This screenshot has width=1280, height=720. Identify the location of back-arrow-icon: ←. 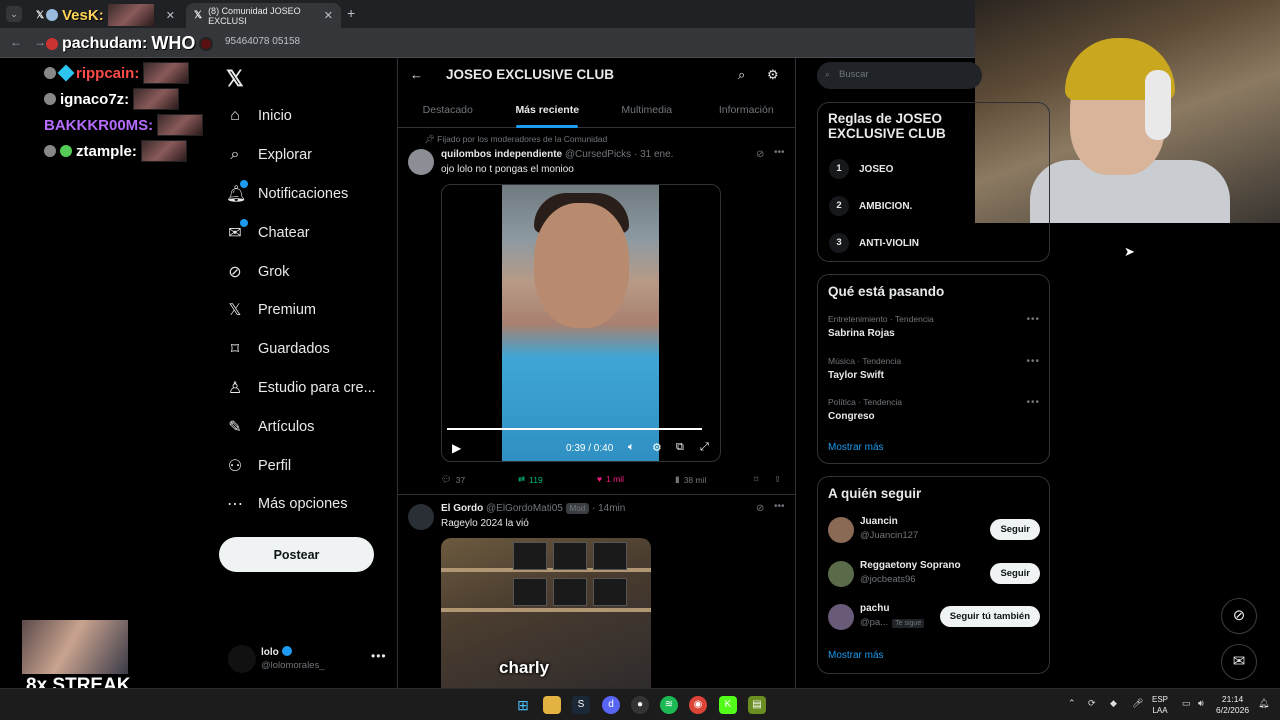
(416, 74).